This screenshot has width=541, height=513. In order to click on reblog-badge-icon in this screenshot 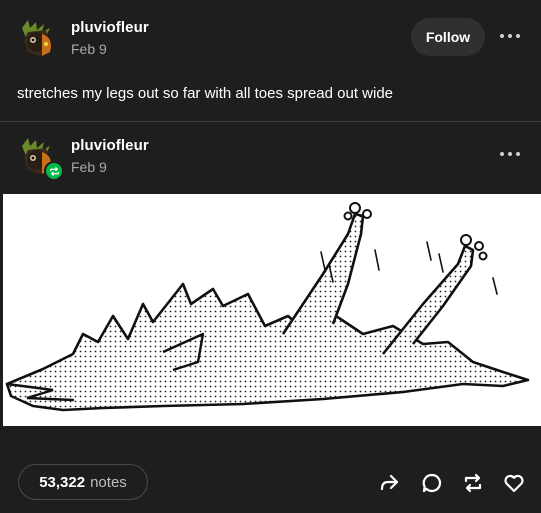, I will do `click(54, 171)`.